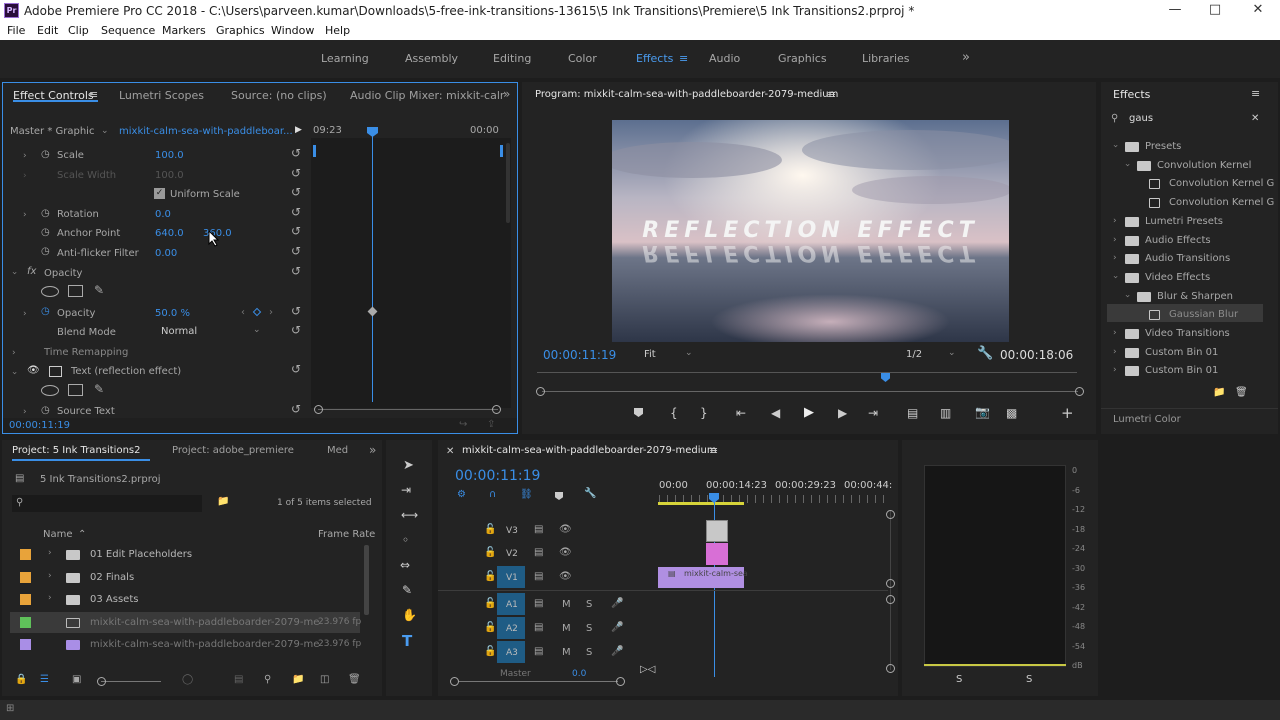 This screenshot has width=1280, height=720. What do you see at coordinates (47, 30) in the screenshot?
I see `menu-edit: Edit` at bounding box center [47, 30].